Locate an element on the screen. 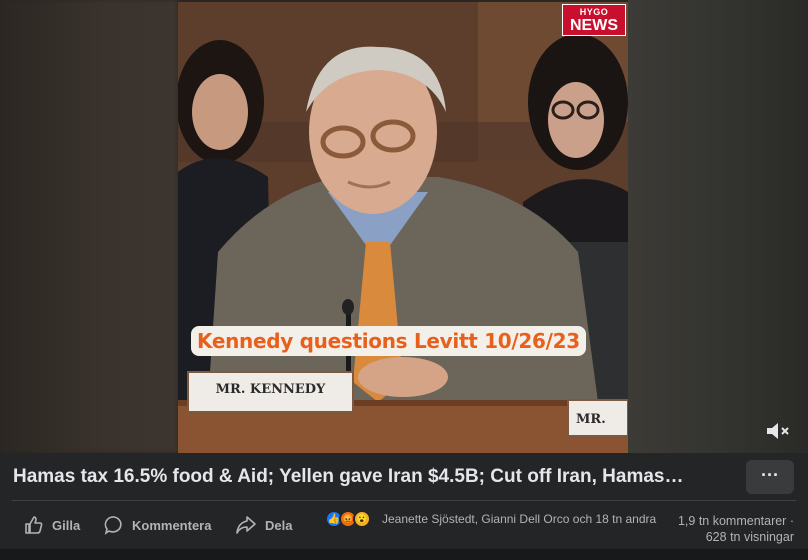 The height and width of the screenshot is (560, 808). nameplate-main: MR. KENNEDY is located at coordinates (270, 389).